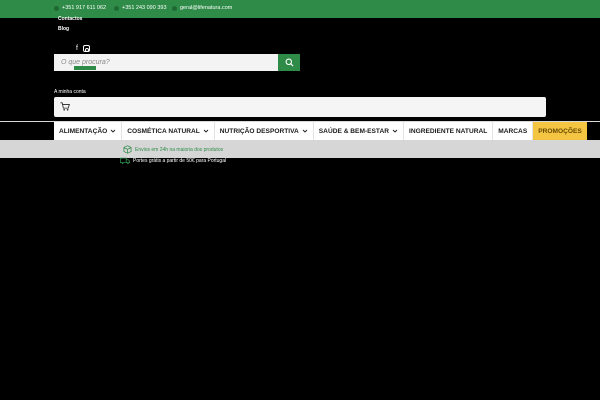 This screenshot has width=600, height=400. Describe the element at coordinates (206, 8) in the screenshot. I see `email-text: geral@lifenatura.com` at that location.